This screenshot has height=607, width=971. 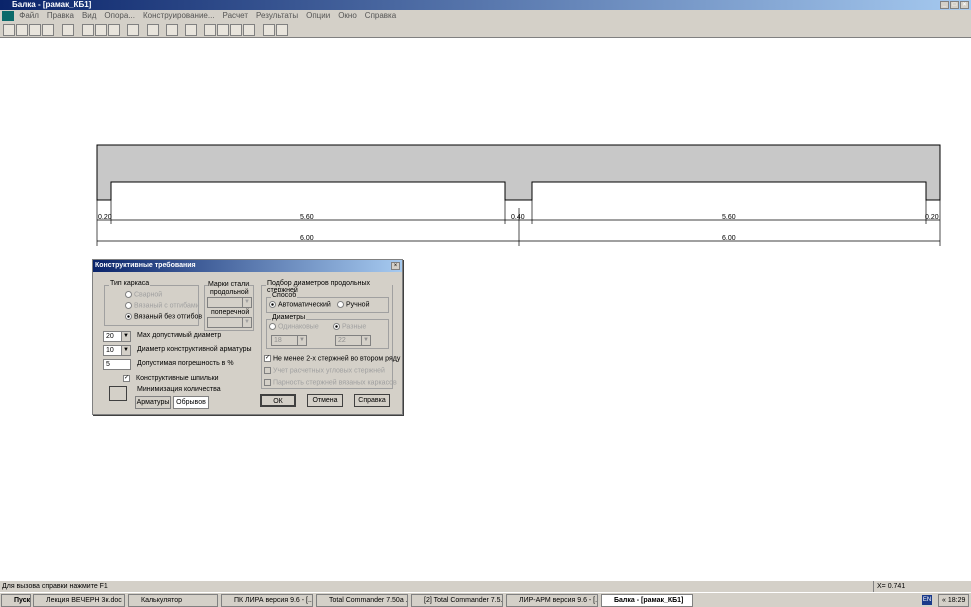 I want to click on rebar-tool-button, so click(x=118, y=393).